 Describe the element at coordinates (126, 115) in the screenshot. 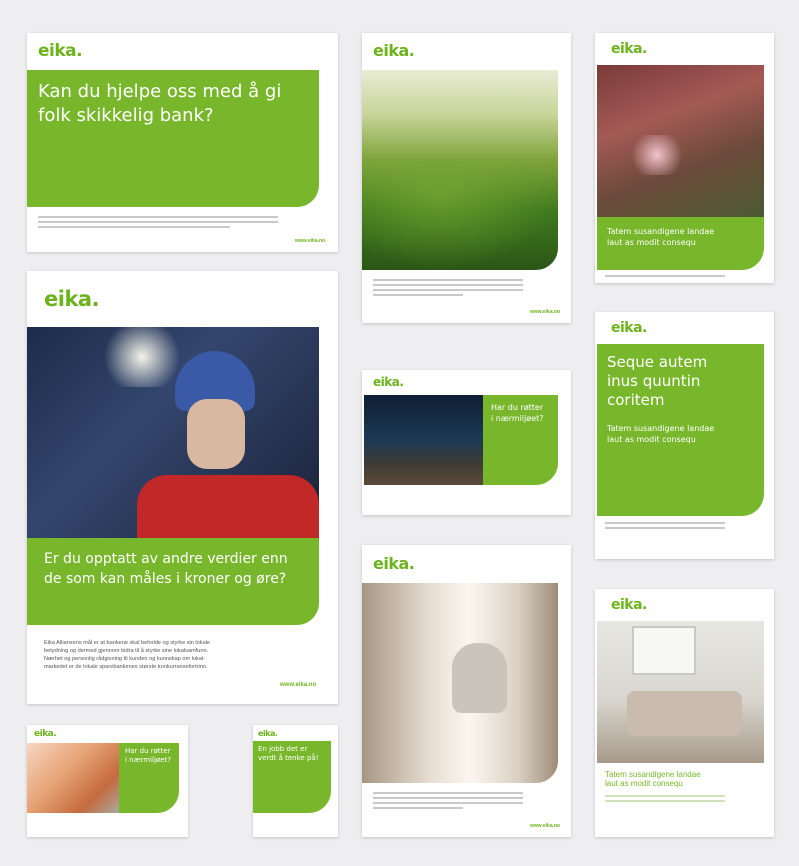

I see `headline-line-2: folk skikkelig bank?` at that location.